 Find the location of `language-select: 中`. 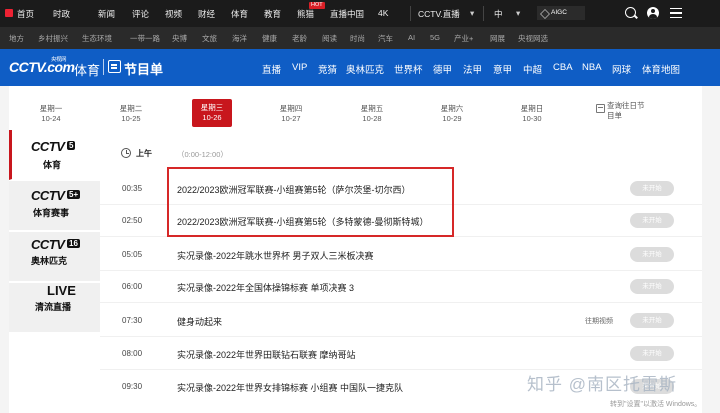

language-select: 中 is located at coordinates (498, 14).